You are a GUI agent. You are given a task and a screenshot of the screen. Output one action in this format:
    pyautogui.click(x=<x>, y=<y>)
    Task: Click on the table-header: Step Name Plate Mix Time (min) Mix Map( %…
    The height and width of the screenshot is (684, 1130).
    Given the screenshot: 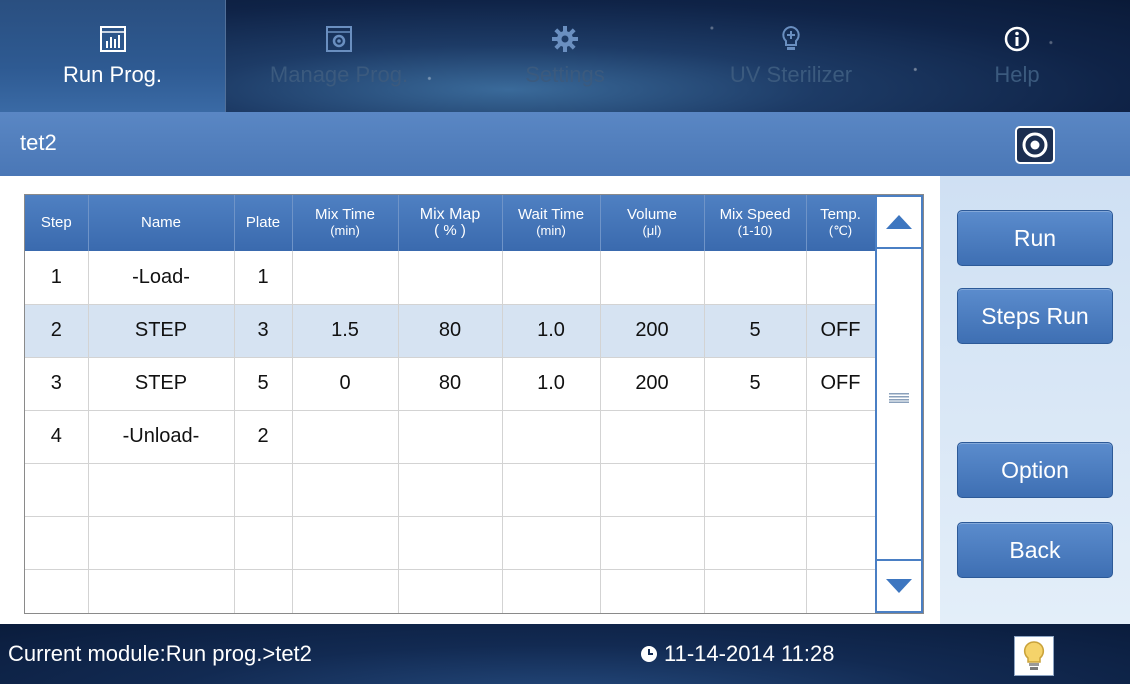 What is the action you would take?
    pyautogui.click(x=450, y=223)
    